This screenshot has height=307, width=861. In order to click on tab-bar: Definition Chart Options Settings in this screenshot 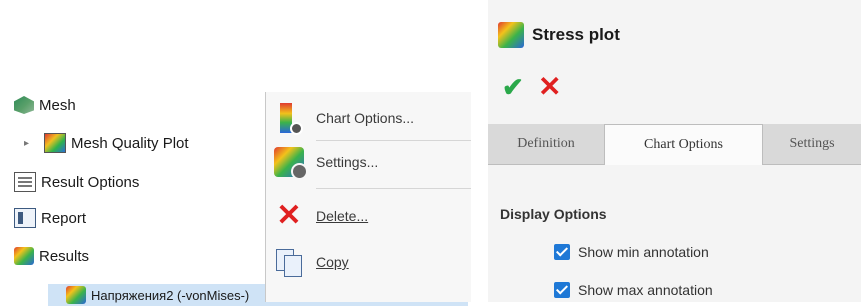, I will do `click(674, 144)`.